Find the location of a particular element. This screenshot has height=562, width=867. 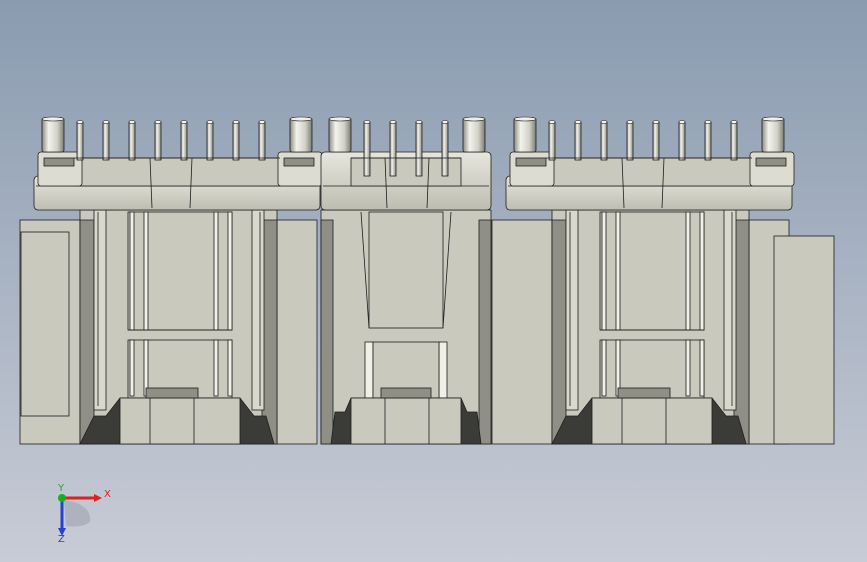

middle-connector is located at coordinates (406, 280).